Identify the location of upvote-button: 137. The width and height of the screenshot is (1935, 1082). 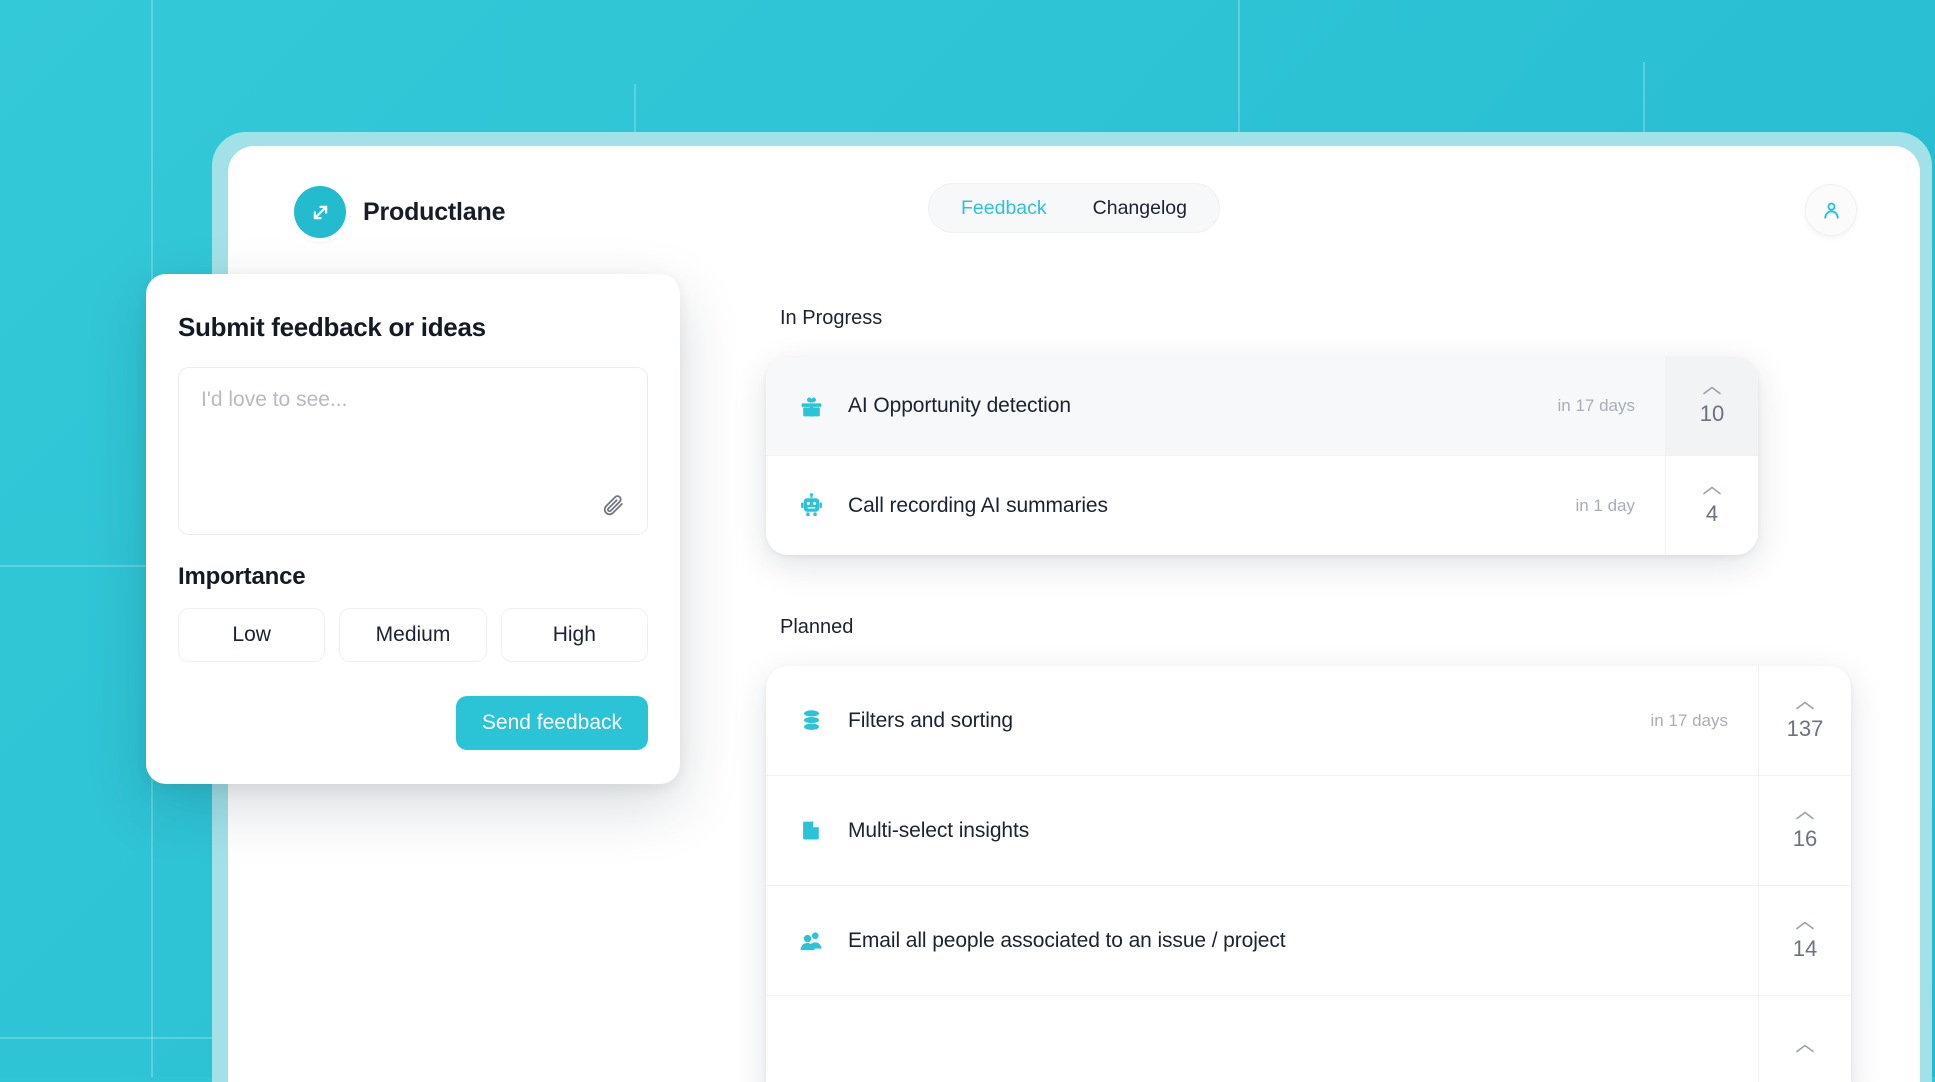
(1804, 720).